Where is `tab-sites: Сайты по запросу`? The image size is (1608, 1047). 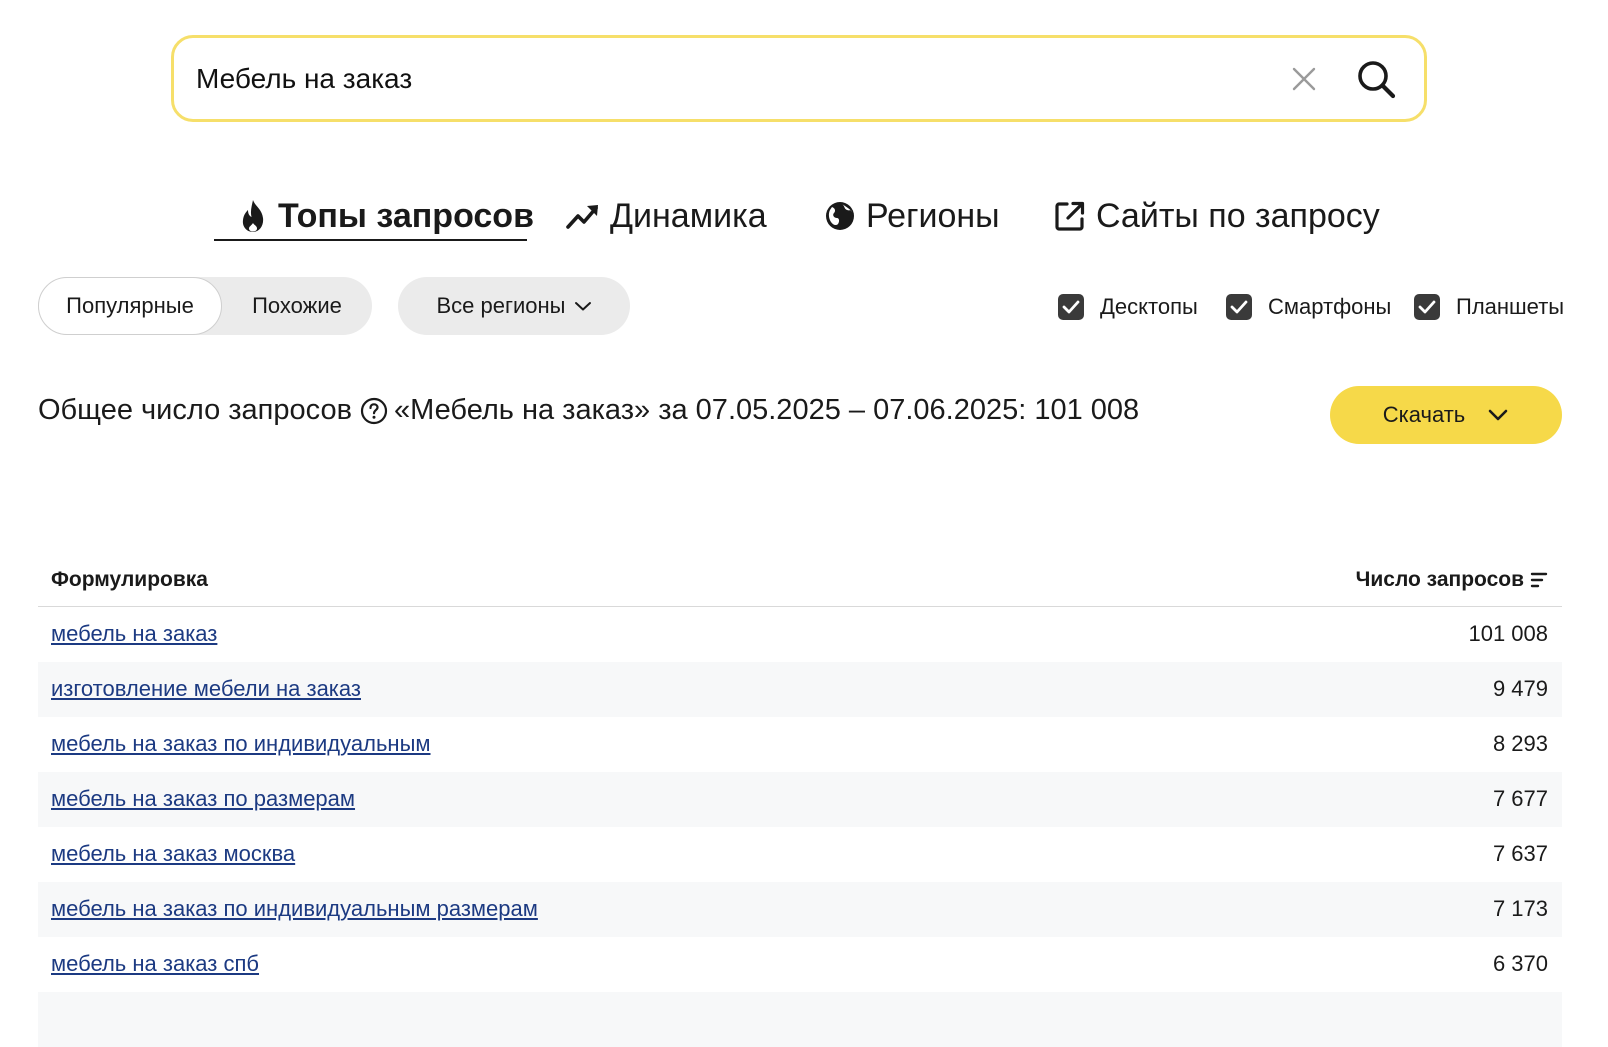
tab-sites: Сайты по запросу is located at coordinates (1217, 216).